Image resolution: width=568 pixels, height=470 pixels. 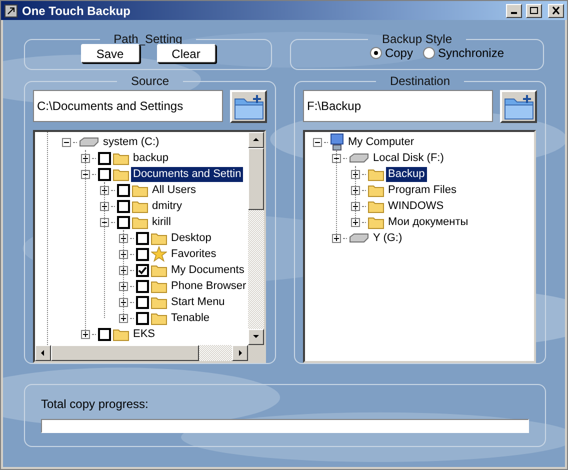 I want to click on scroll-down-button, so click(x=256, y=337).